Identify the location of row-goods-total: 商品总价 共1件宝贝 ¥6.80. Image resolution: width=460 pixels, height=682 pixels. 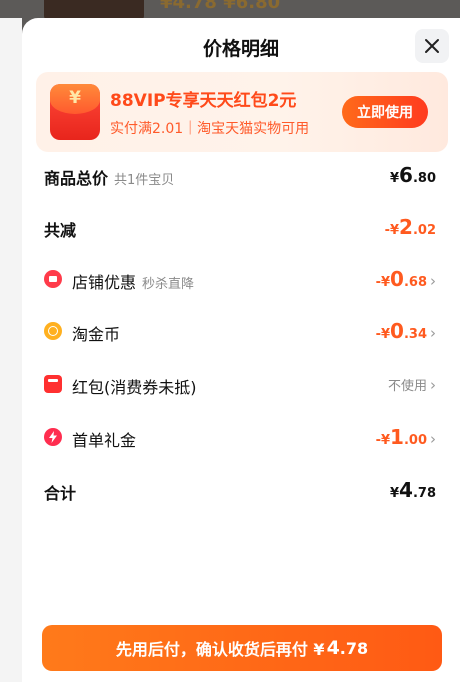
(240, 176).